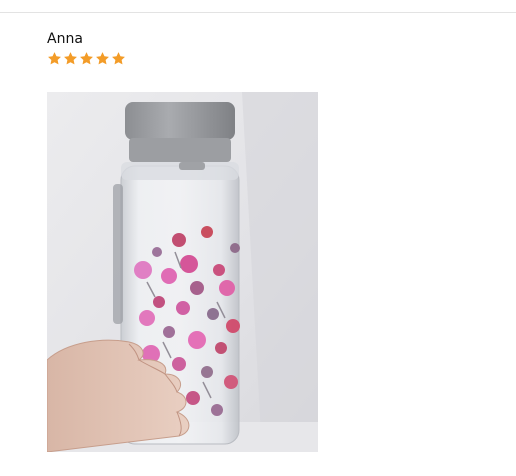 This screenshot has height=476, width=516. What do you see at coordinates (65, 39) in the screenshot?
I see `reviewer-name: Anna` at bounding box center [65, 39].